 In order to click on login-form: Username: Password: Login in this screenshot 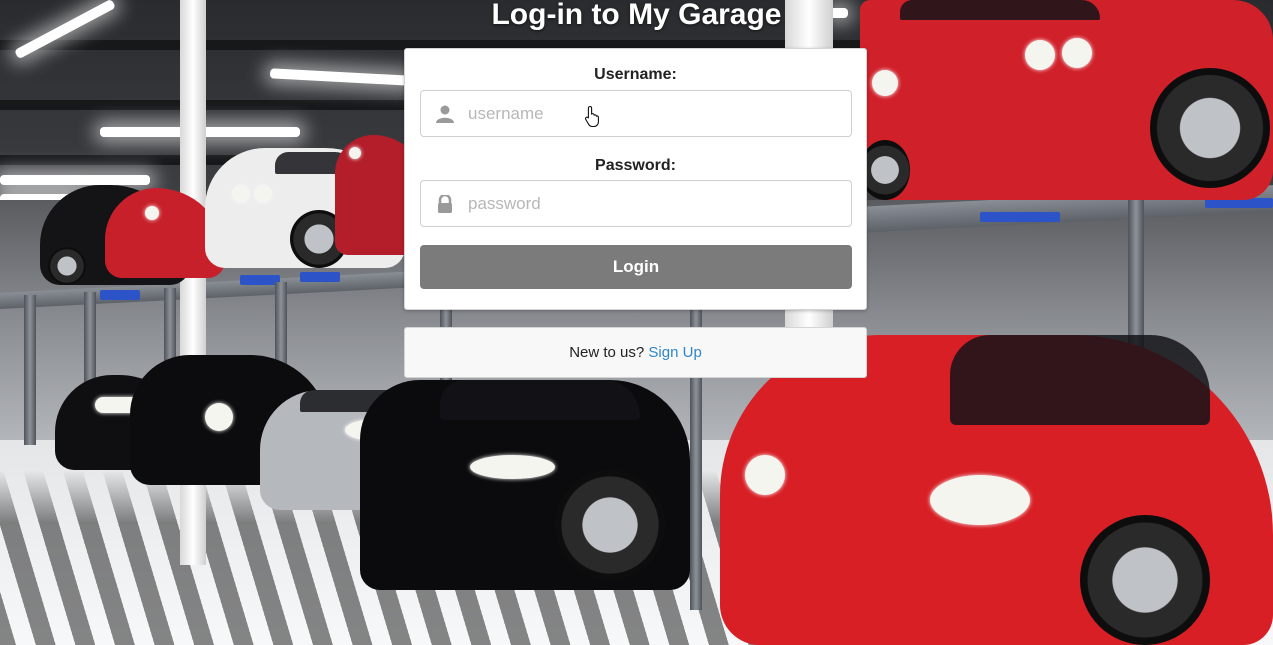, I will do `click(635, 179)`.